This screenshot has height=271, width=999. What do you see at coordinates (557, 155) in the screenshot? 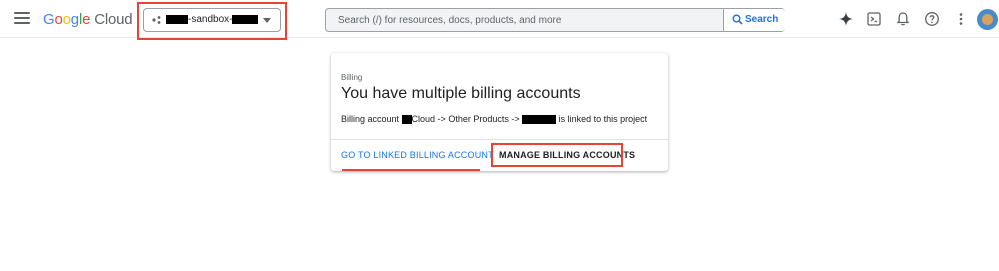
I see `manage-button-highlight` at bounding box center [557, 155].